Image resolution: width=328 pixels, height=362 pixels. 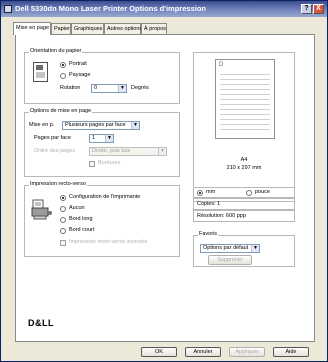 What do you see at coordinates (226, 248) in the screenshot?
I see `favorites-value: Options par défaut` at bounding box center [226, 248].